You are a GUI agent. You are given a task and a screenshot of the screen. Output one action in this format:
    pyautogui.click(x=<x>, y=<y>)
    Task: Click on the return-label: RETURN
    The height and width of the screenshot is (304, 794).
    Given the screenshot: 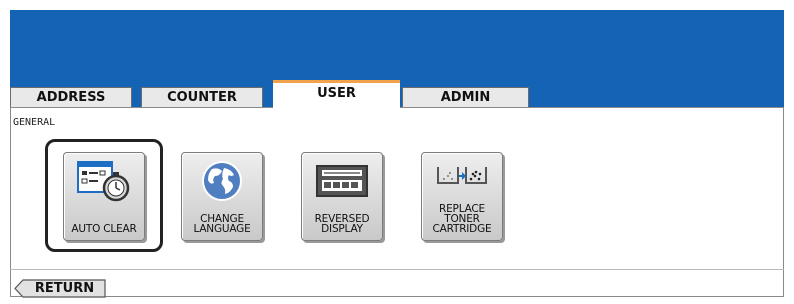 What is the action you would take?
    pyautogui.click(x=64, y=288)
    